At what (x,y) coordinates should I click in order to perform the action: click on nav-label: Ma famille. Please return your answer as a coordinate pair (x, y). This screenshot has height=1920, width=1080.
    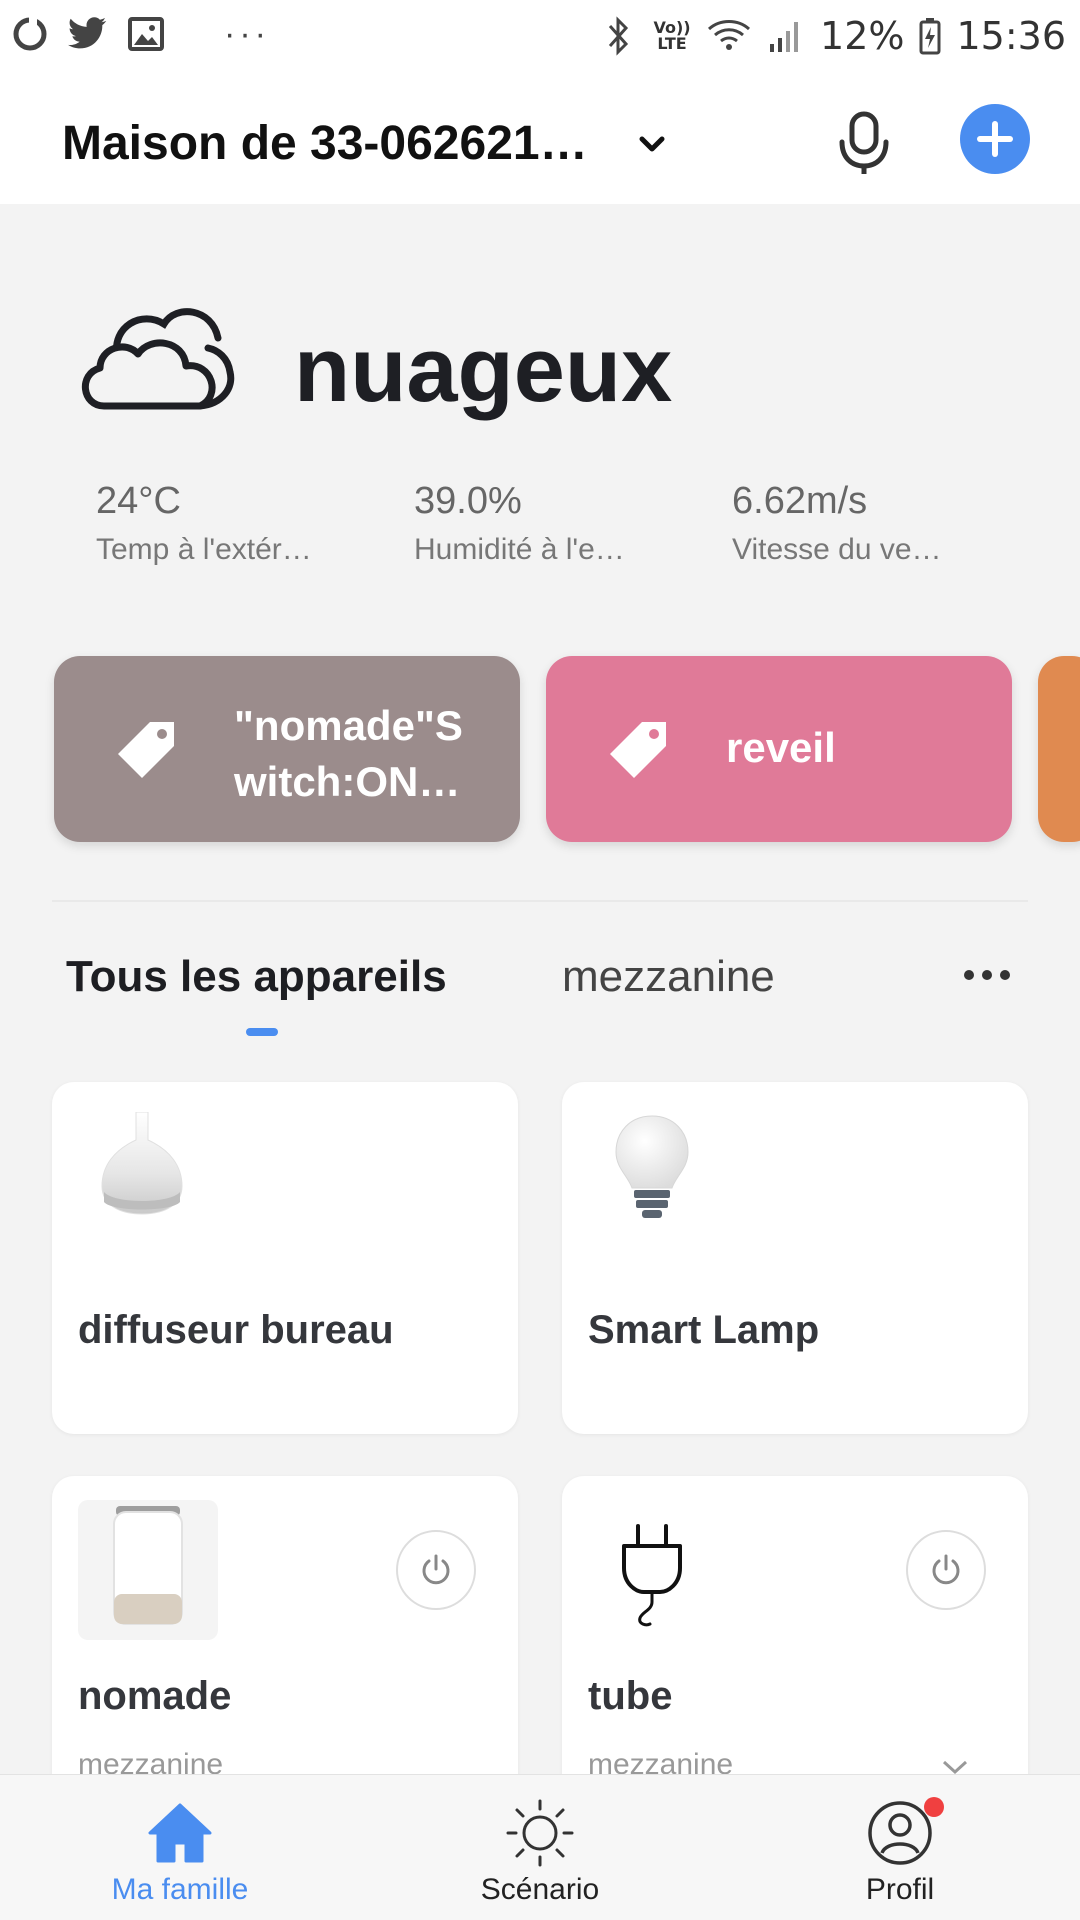
    Looking at the image, I should click on (180, 1889).